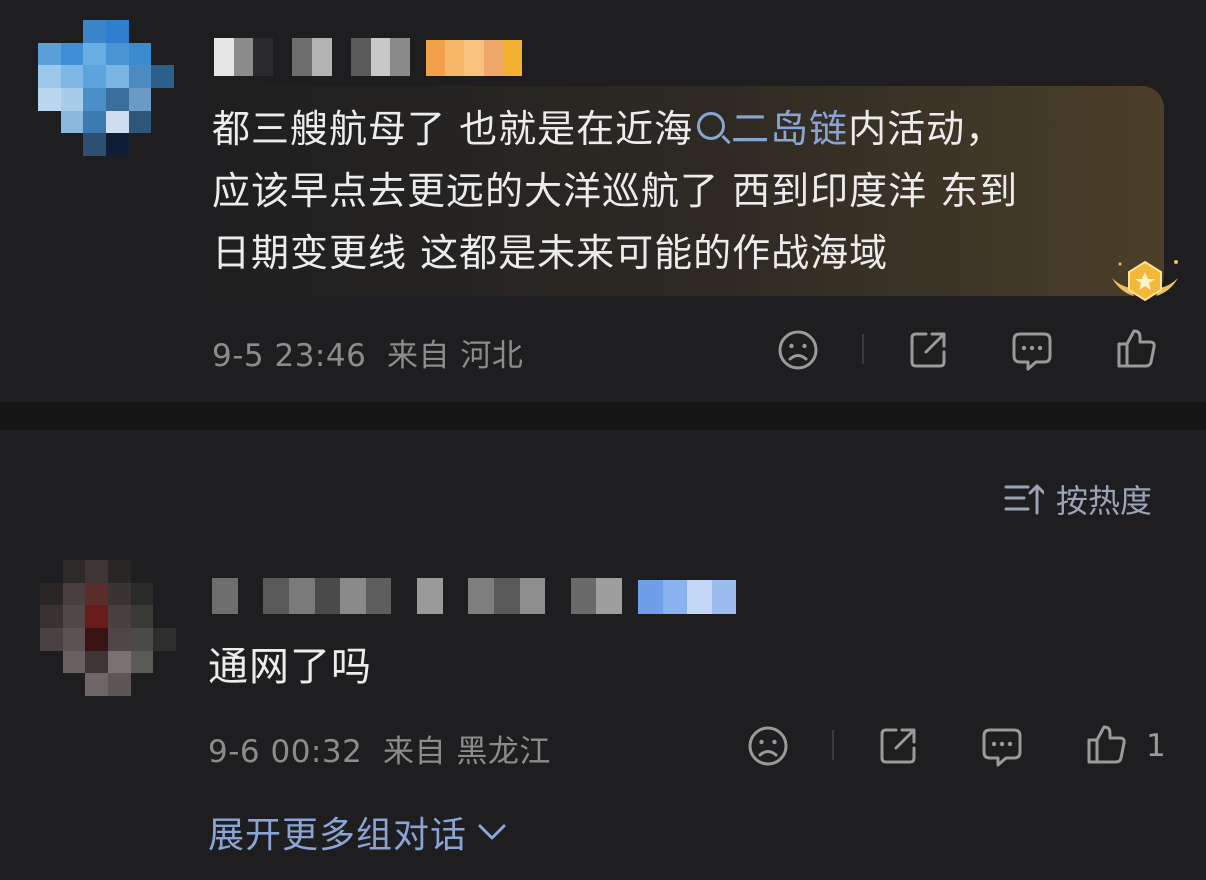 This screenshot has width=1206, height=880. I want to click on sort-button: 按热度, so click(1078, 499).